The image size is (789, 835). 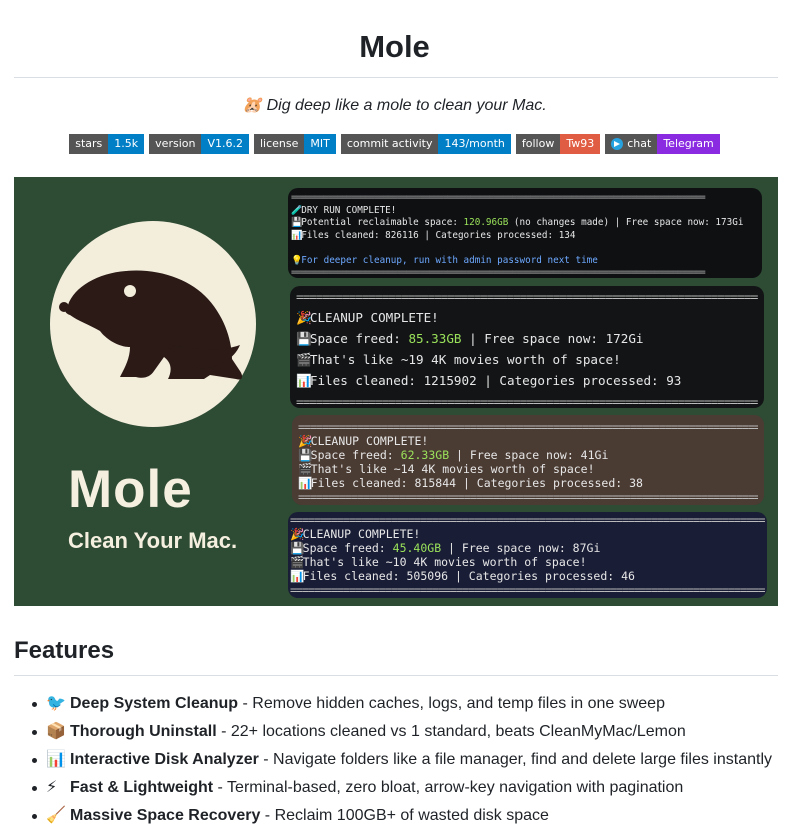 What do you see at coordinates (580, 144) in the screenshot?
I see `badge-value: Tw93` at bounding box center [580, 144].